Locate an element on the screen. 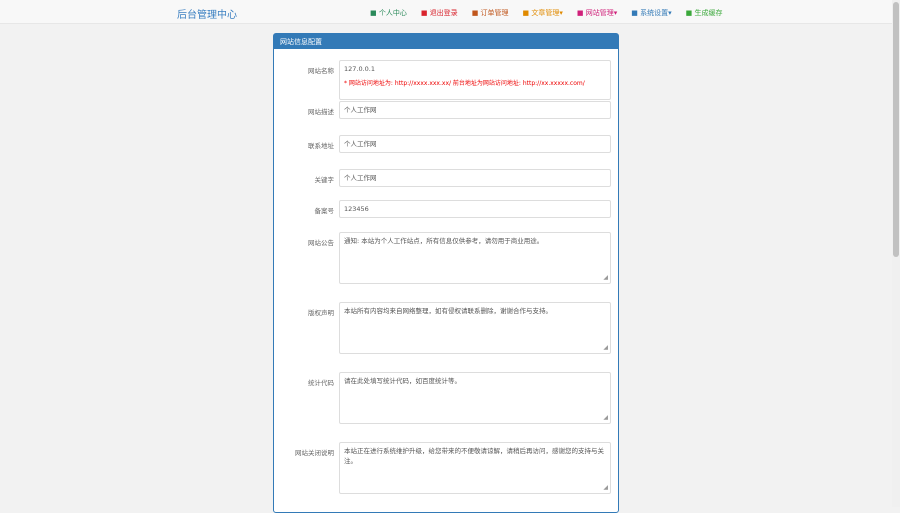 The width and height of the screenshot is (900, 513). nav-item-label: 个人中心 is located at coordinates (392, 13).